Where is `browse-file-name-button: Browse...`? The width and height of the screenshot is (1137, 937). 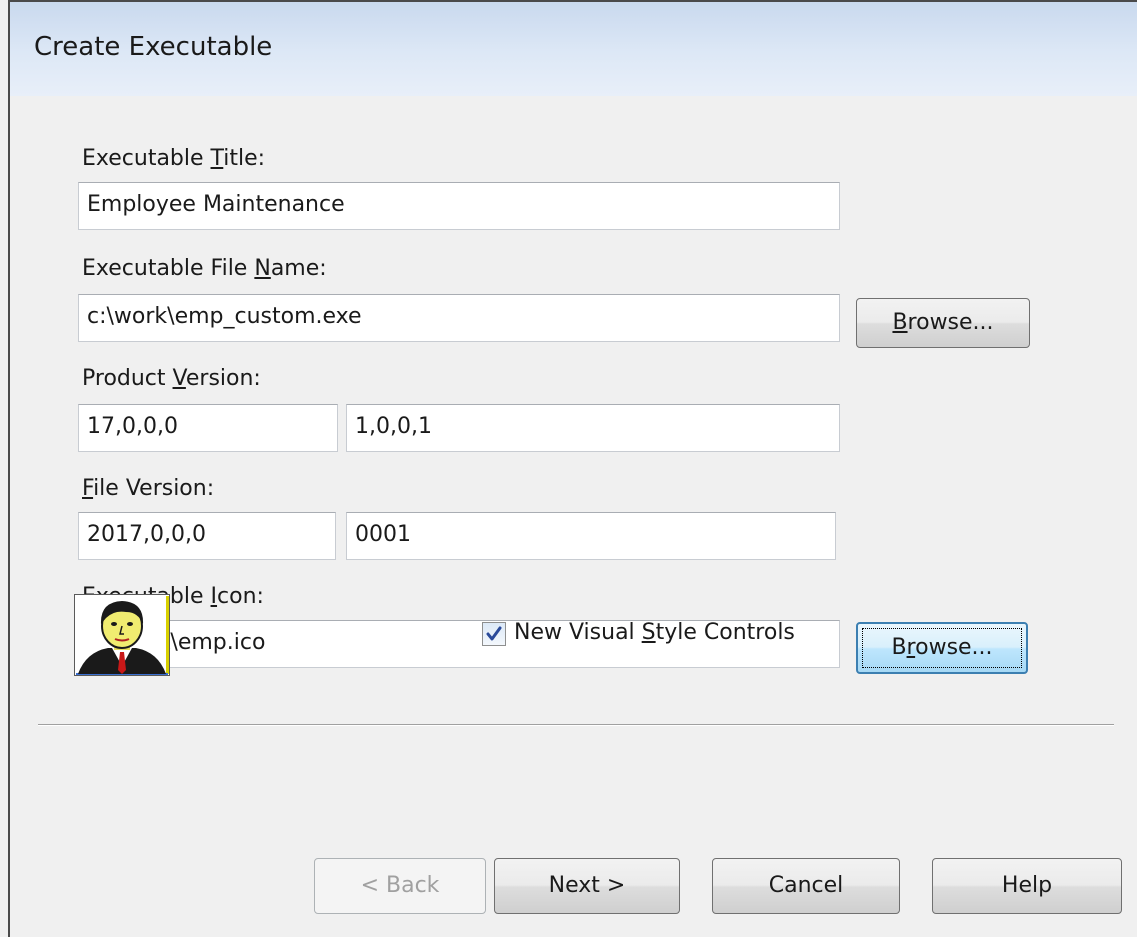 browse-file-name-button: Browse... is located at coordinates (943, 323).